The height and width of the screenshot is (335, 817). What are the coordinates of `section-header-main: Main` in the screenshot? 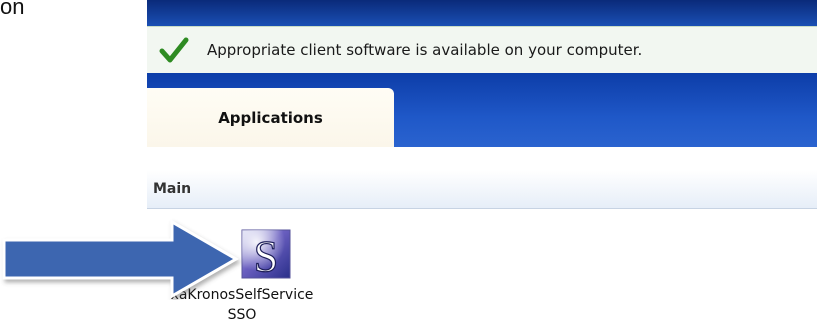 It's located at (482, 189).